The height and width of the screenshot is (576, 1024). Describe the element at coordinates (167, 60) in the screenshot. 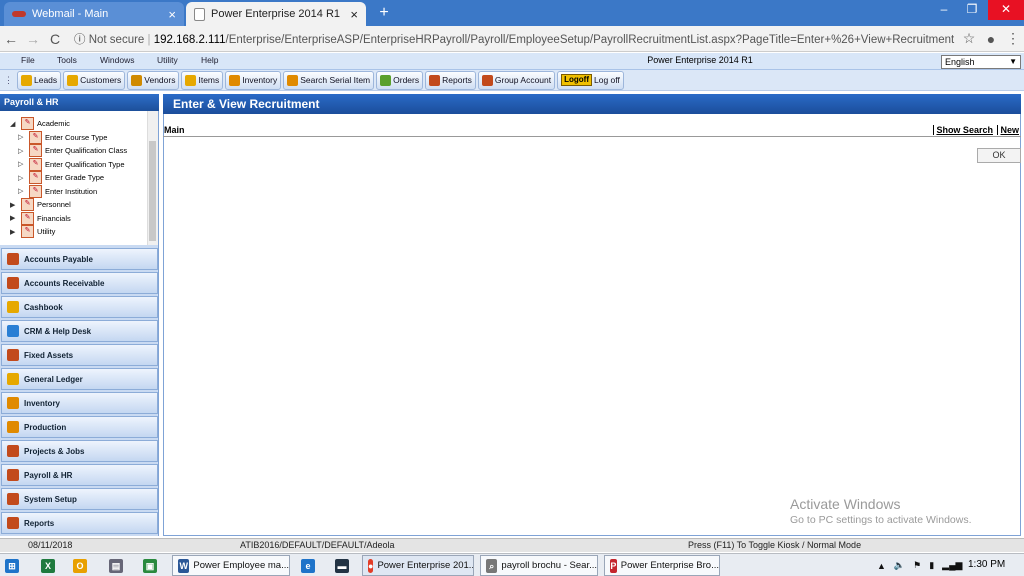

I see `menu-utility: Utility` at that location.